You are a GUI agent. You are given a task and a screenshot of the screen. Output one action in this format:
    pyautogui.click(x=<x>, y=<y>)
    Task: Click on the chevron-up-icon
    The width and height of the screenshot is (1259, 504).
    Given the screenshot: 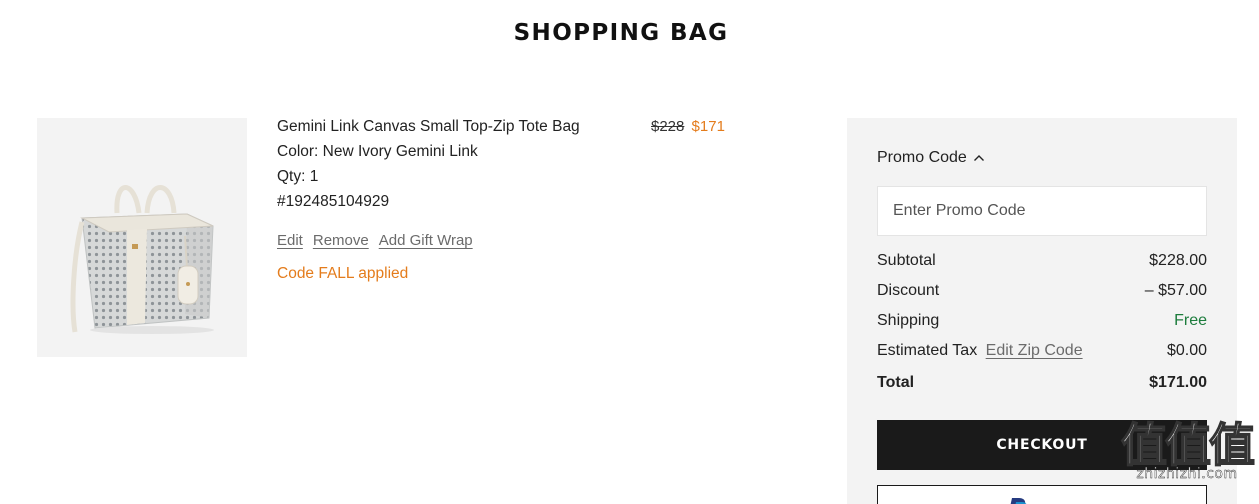 What is the action you would take?
    pyautogui.click(x=978, y=158)
    